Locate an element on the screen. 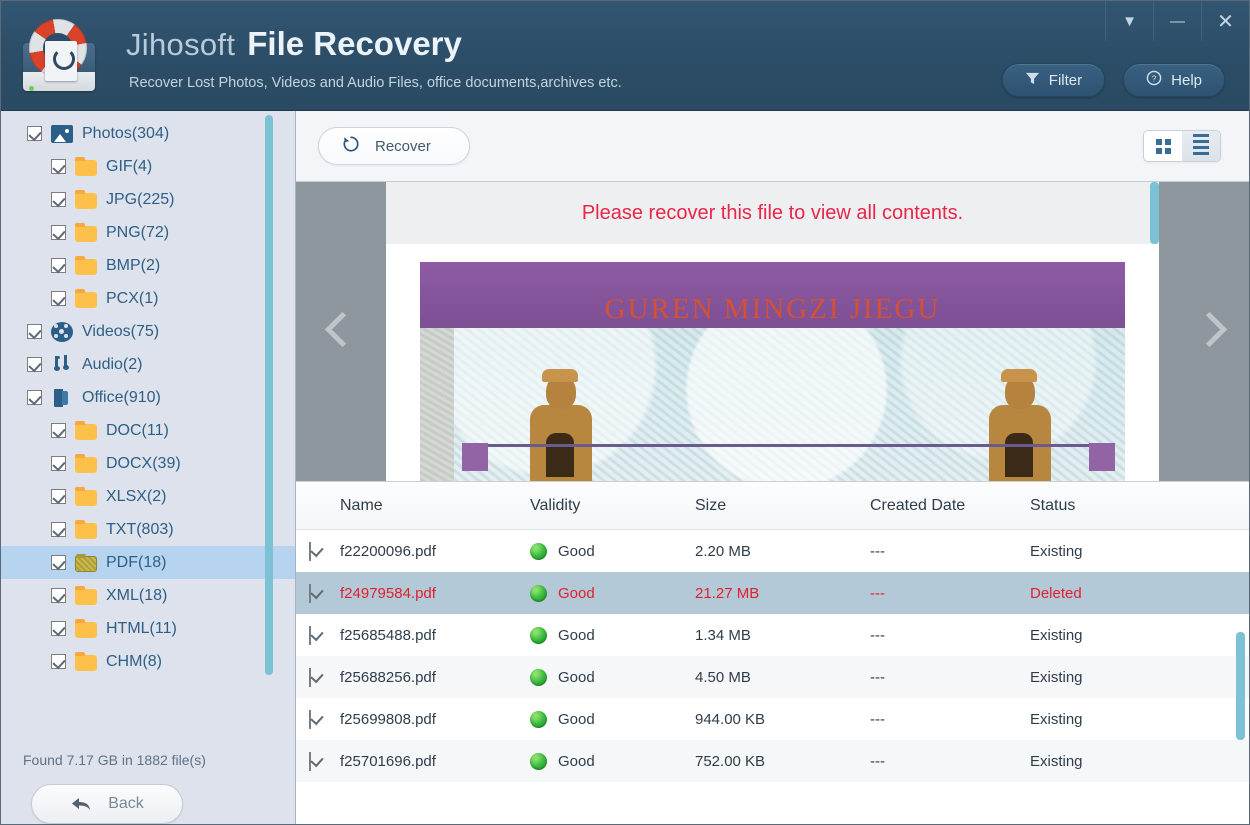  filter-button: Filter is located at coordinates (1053, 80).